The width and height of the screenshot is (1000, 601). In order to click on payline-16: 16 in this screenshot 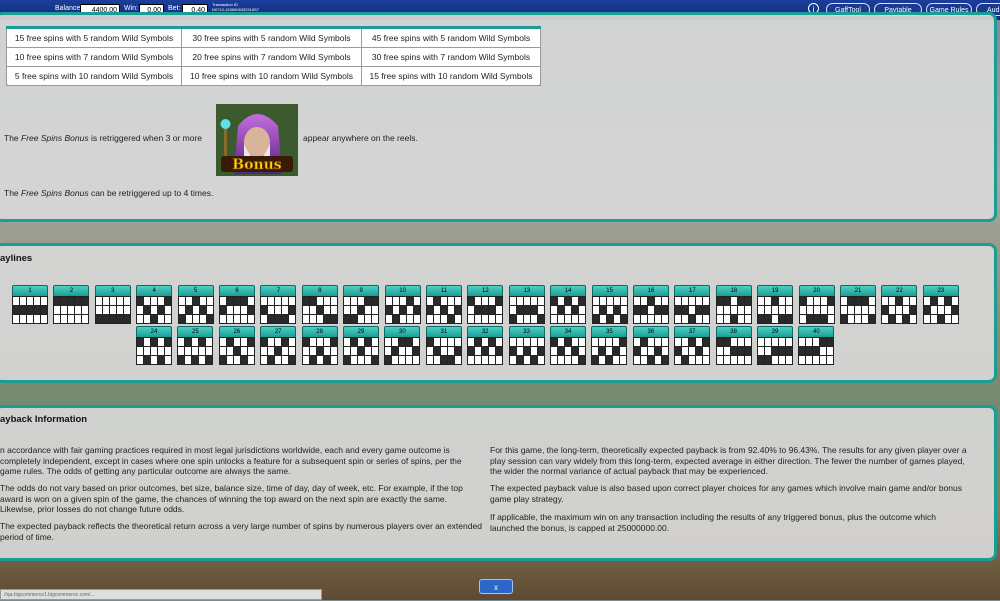, I will do `click(651, 305)`.